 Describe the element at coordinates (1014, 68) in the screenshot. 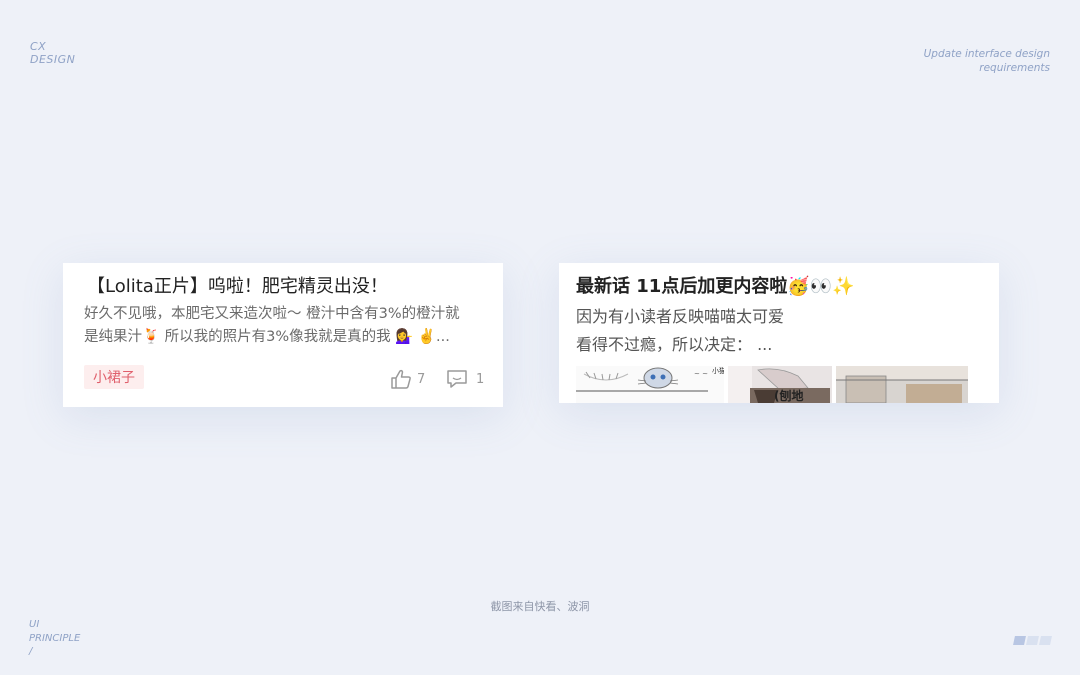

I see `header-note-line-2: requirements` at that location.